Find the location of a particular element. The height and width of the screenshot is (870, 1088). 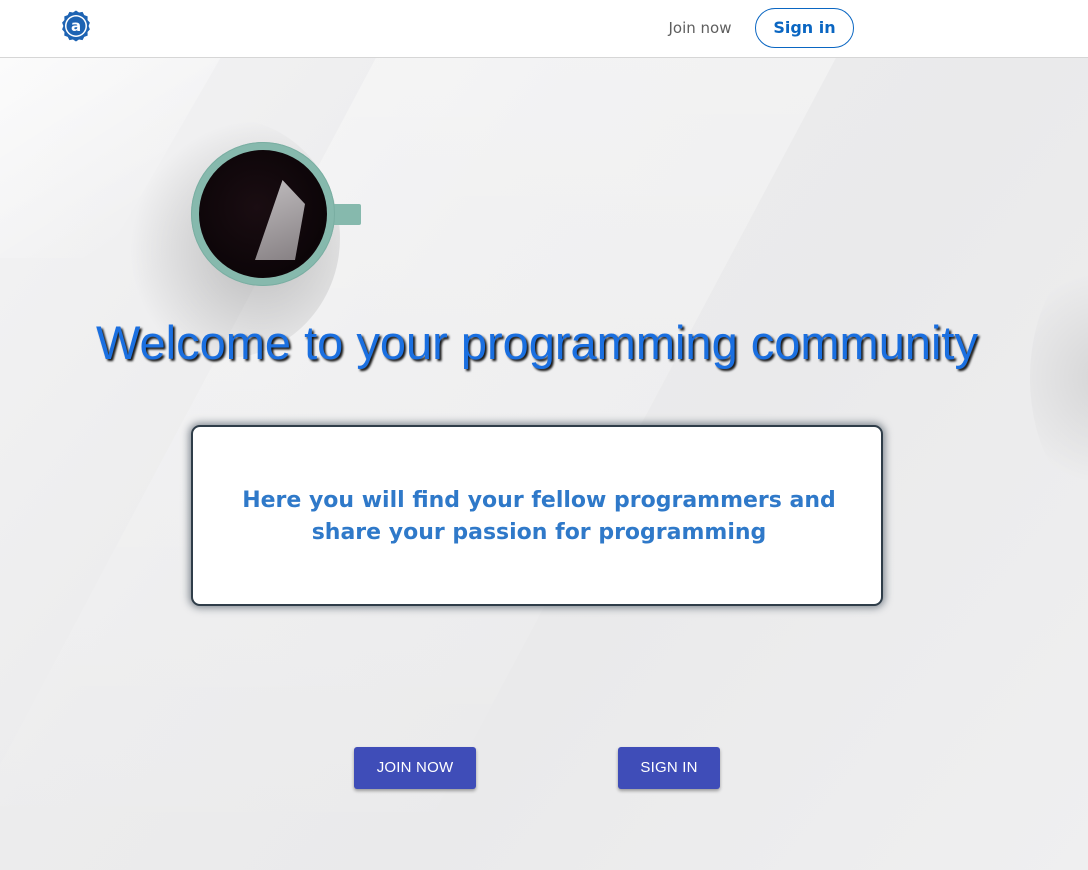

page-title: Welcome to your programming community is located at coordinates (537, 342).